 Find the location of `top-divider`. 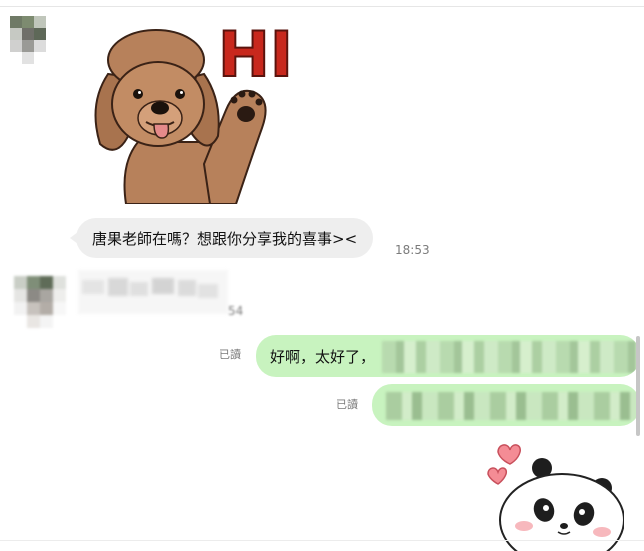

top-divider is located at coordinates (322, 6).